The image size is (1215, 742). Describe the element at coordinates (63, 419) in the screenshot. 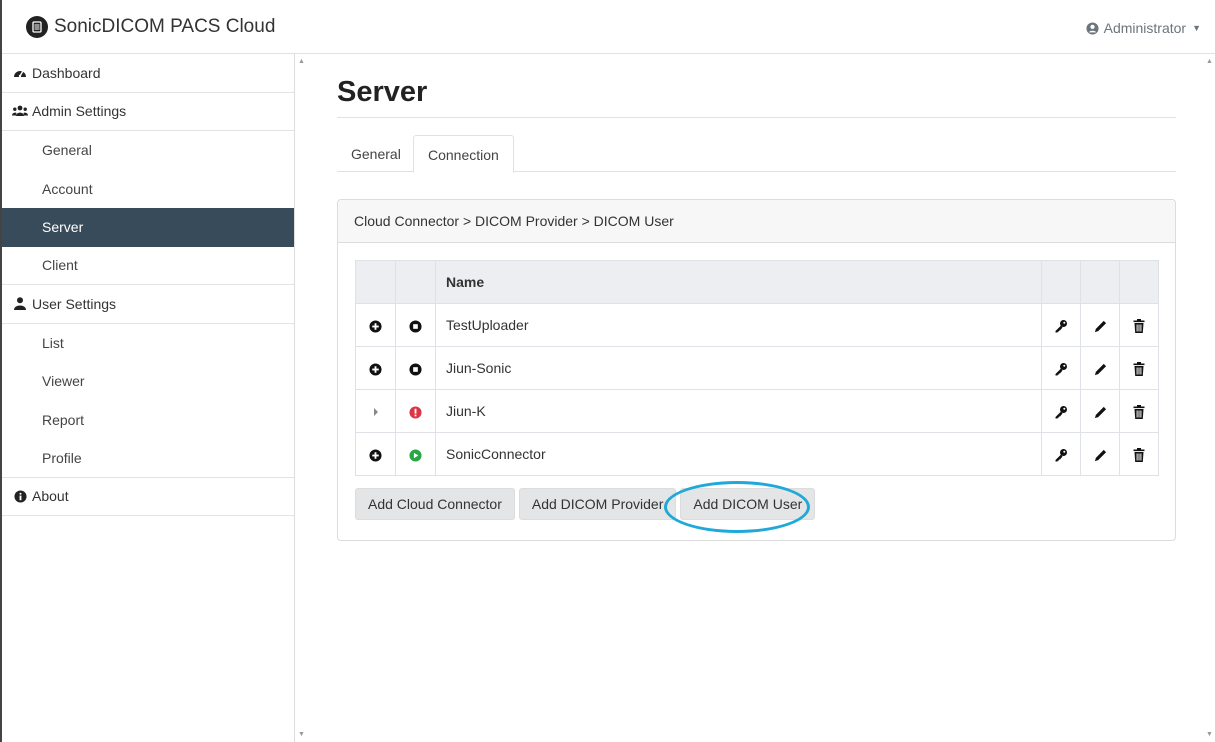

I see `sidebar-item-label: Report` at that location.